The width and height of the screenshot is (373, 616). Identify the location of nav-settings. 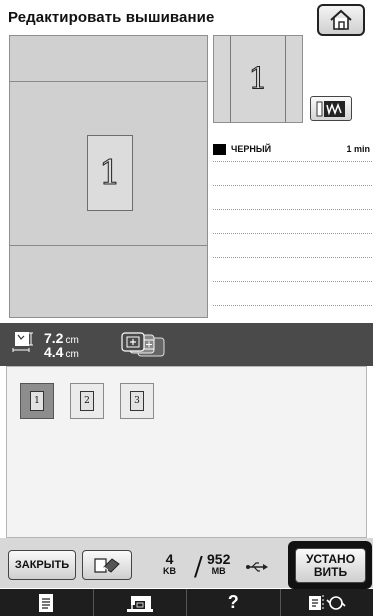
(327, 602).